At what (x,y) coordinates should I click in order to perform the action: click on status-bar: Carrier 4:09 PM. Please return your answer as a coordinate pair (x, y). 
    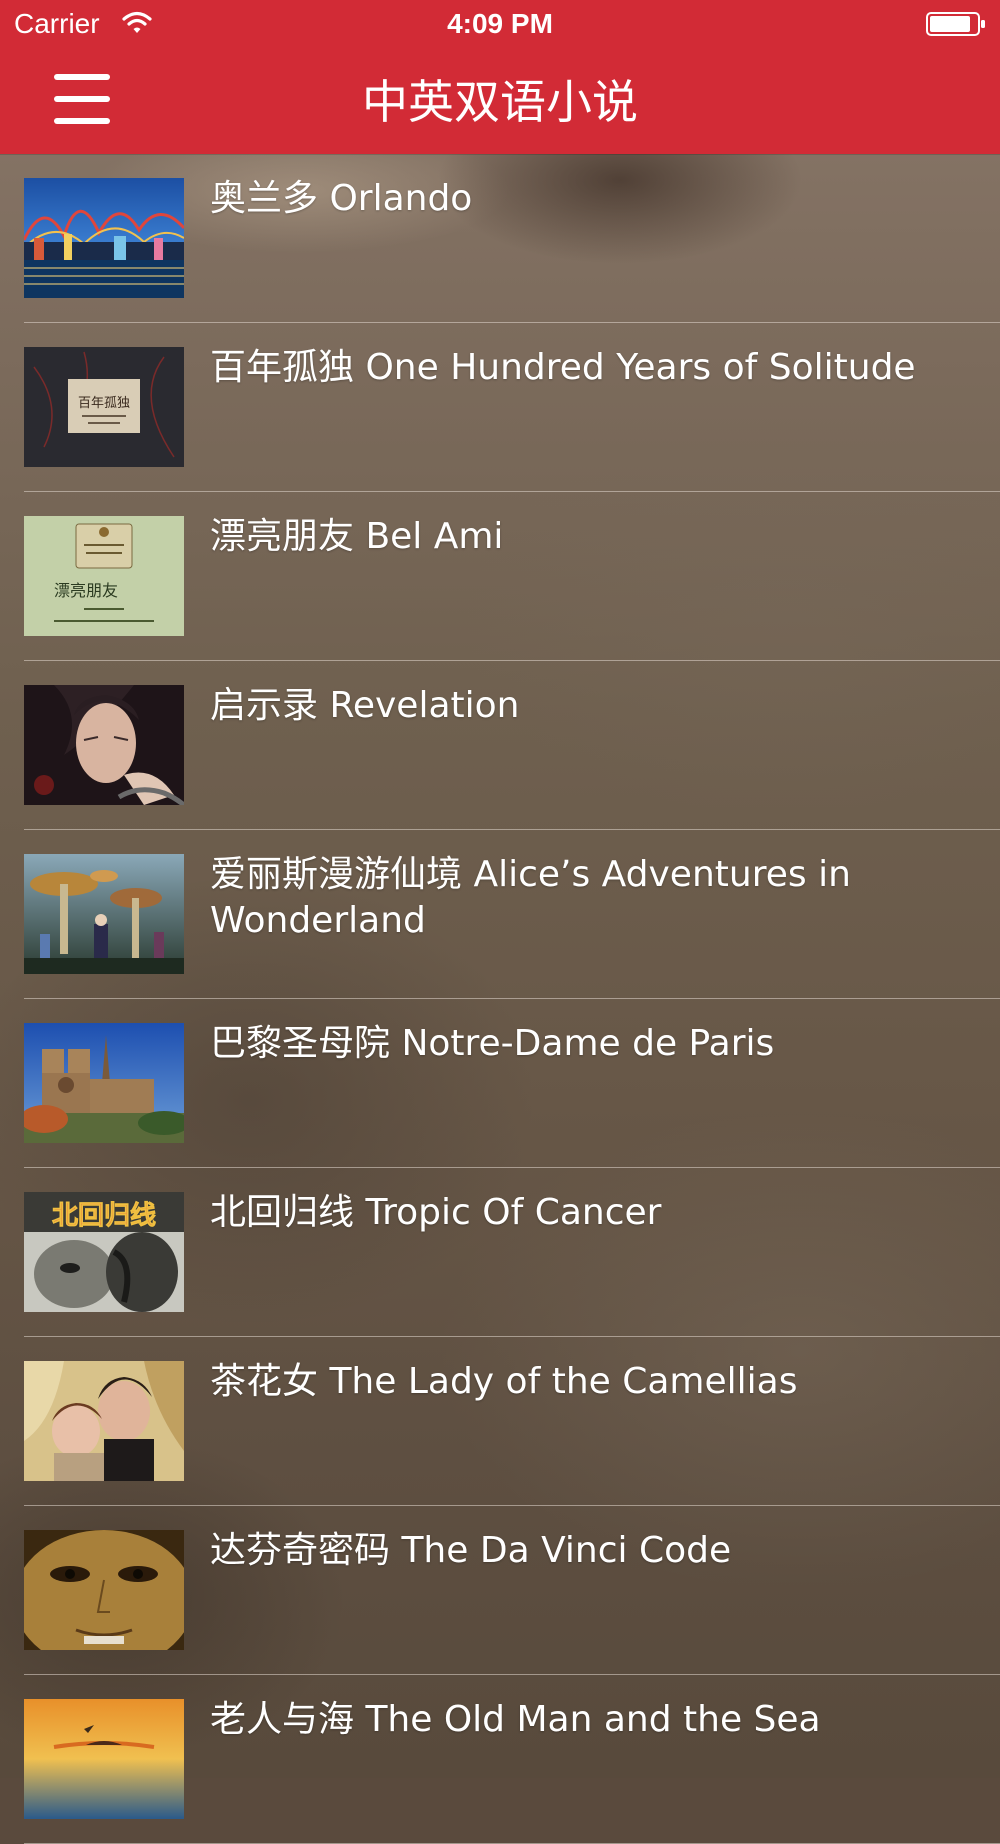
    Looking at the image, I should click on (500, 24).